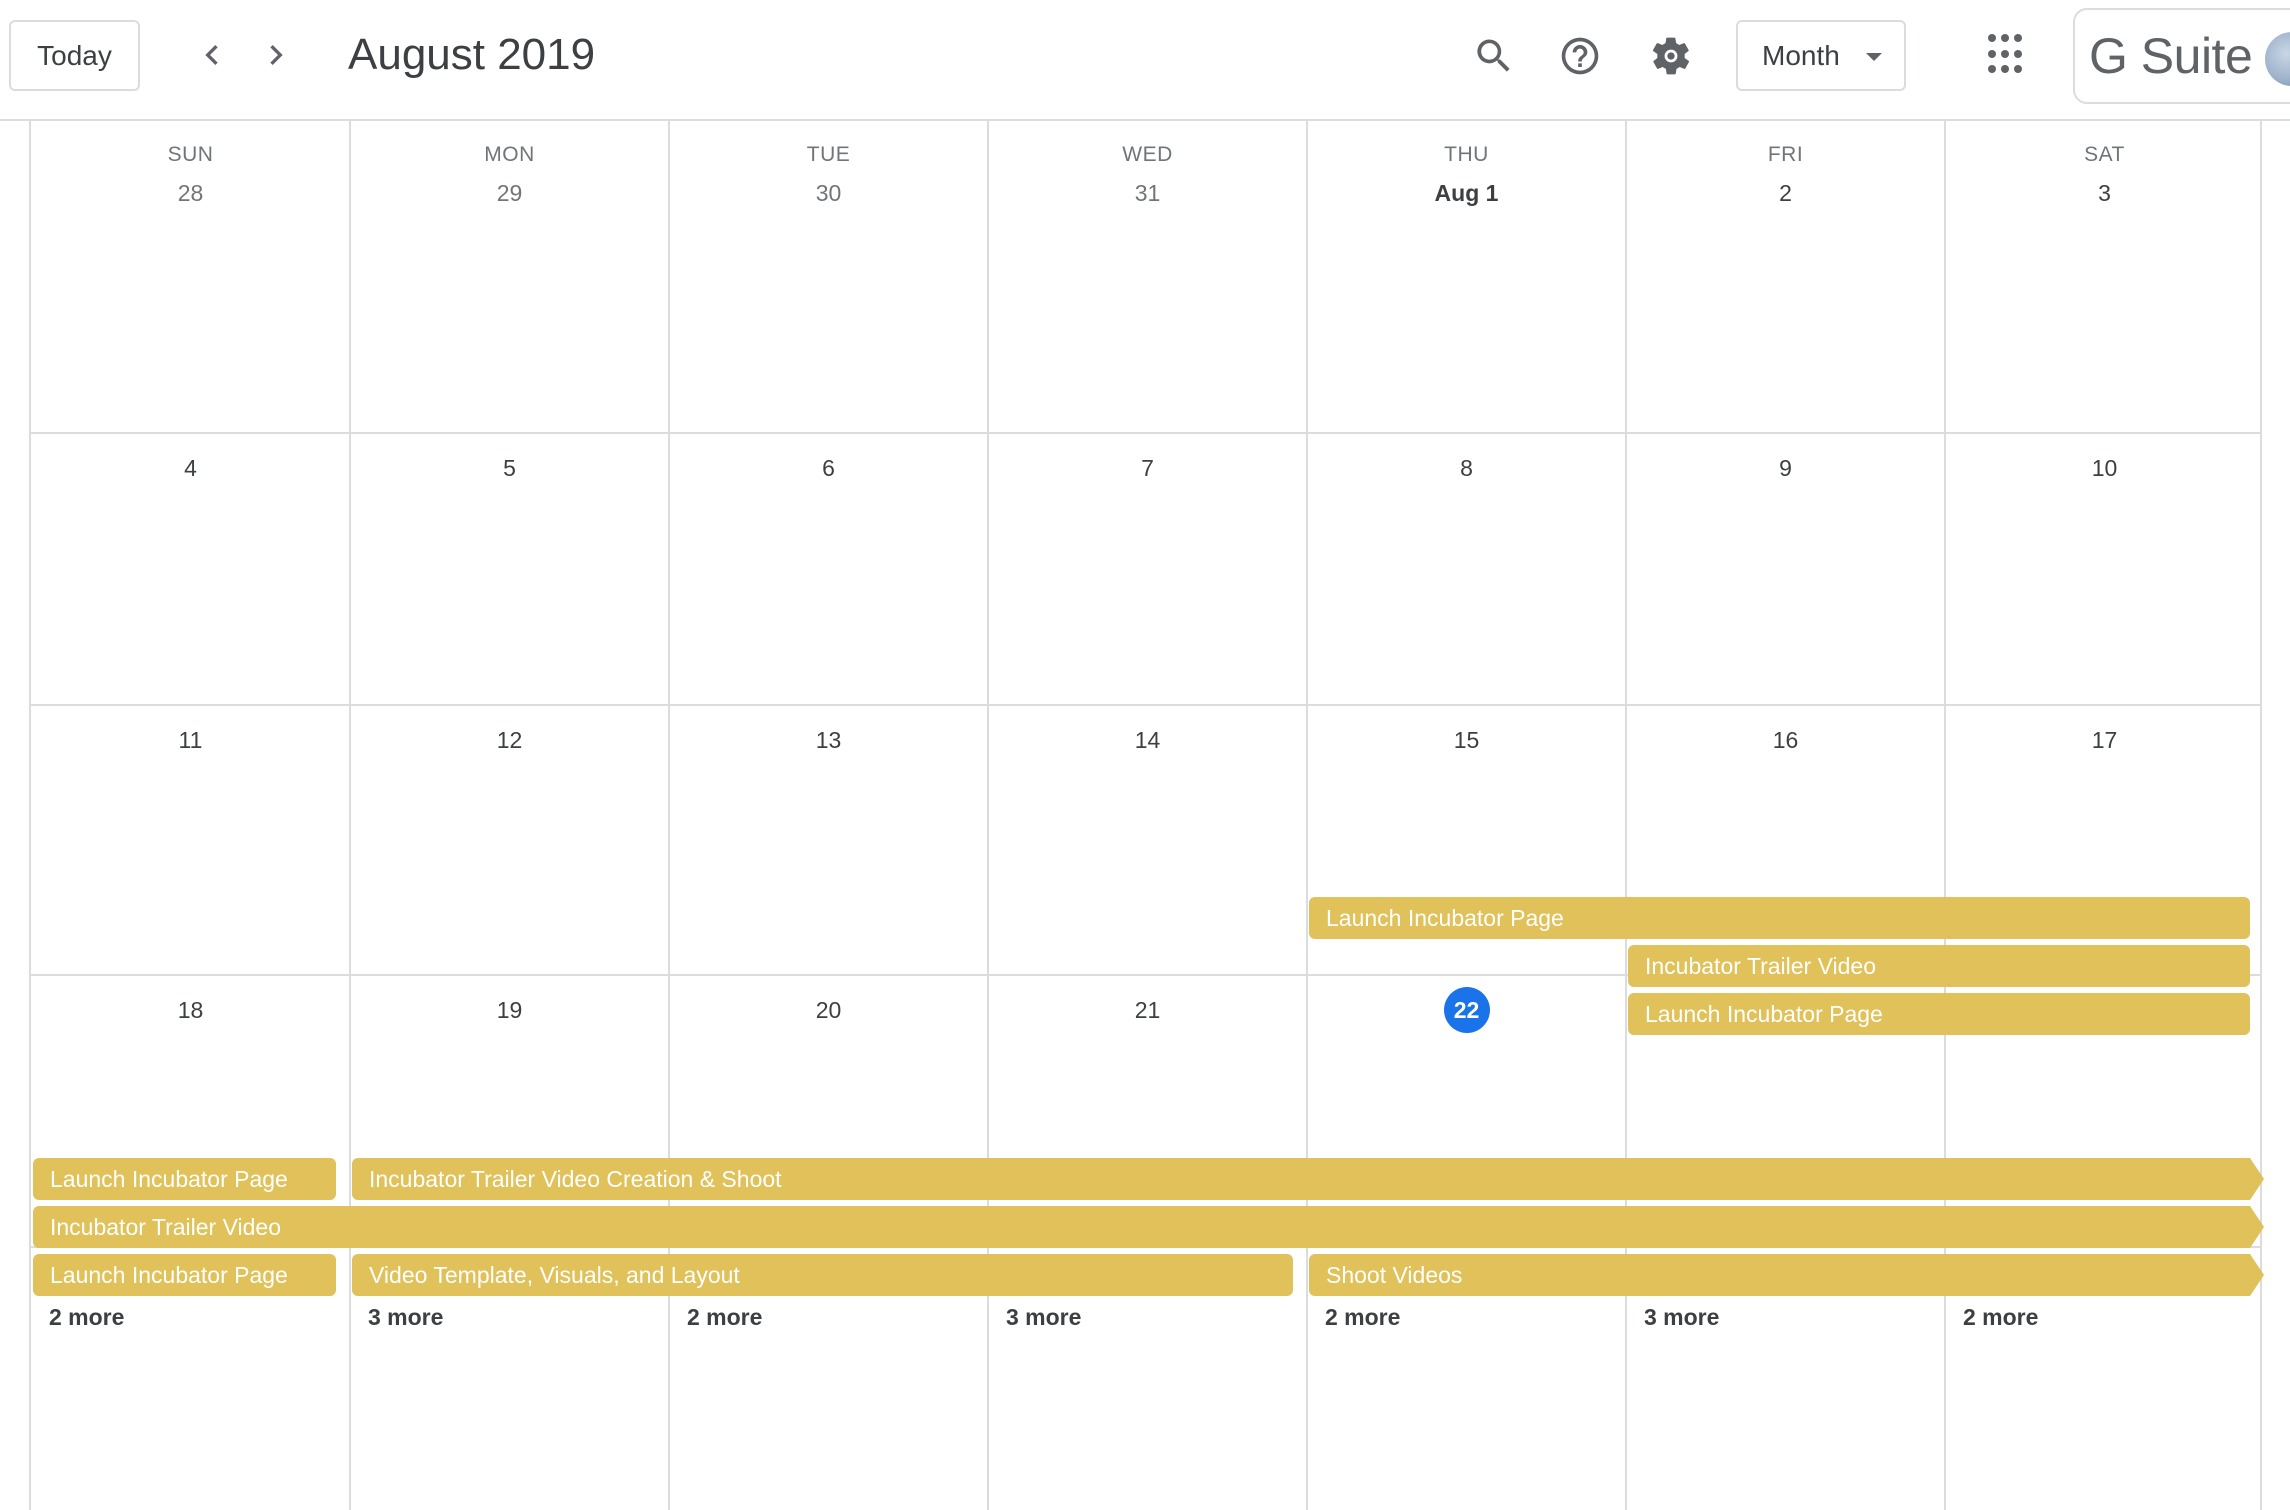  Describe the element at coordinates (2104, 740) in the screenshot. I see `day-number: 17` at that location.